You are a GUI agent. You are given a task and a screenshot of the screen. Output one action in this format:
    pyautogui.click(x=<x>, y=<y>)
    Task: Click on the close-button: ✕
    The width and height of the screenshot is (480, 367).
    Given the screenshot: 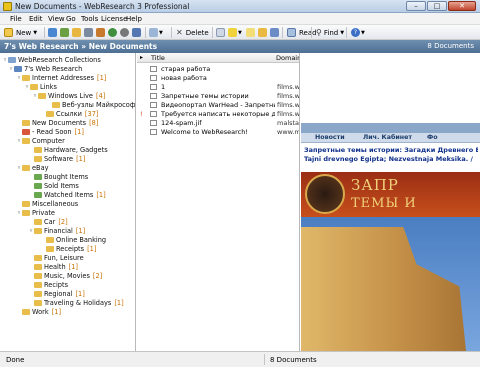 What is the action you would take?
    pyautogui.click(x=462, y=6)
    